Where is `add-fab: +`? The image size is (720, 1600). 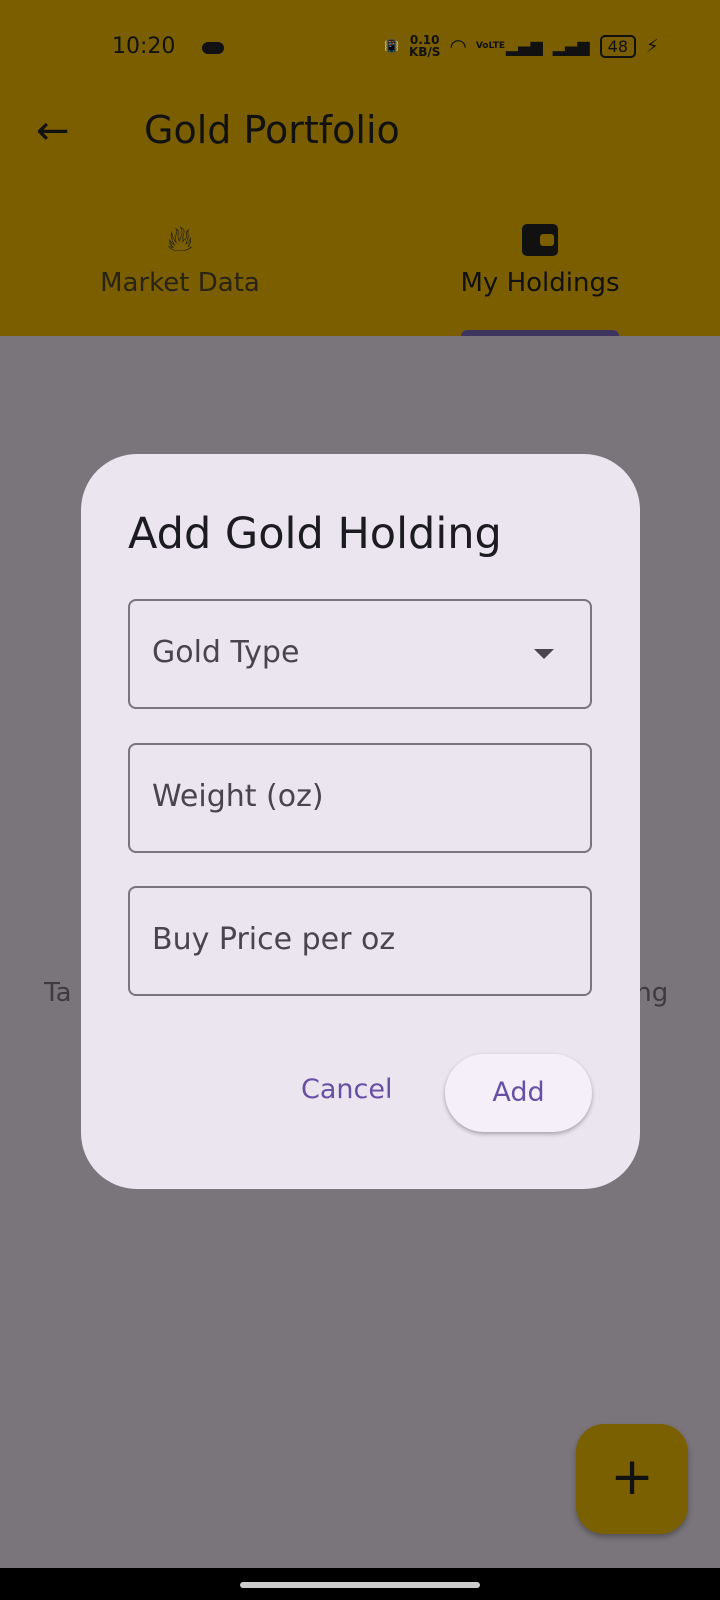 add-fab: + is located at coordinates (632, 1479).